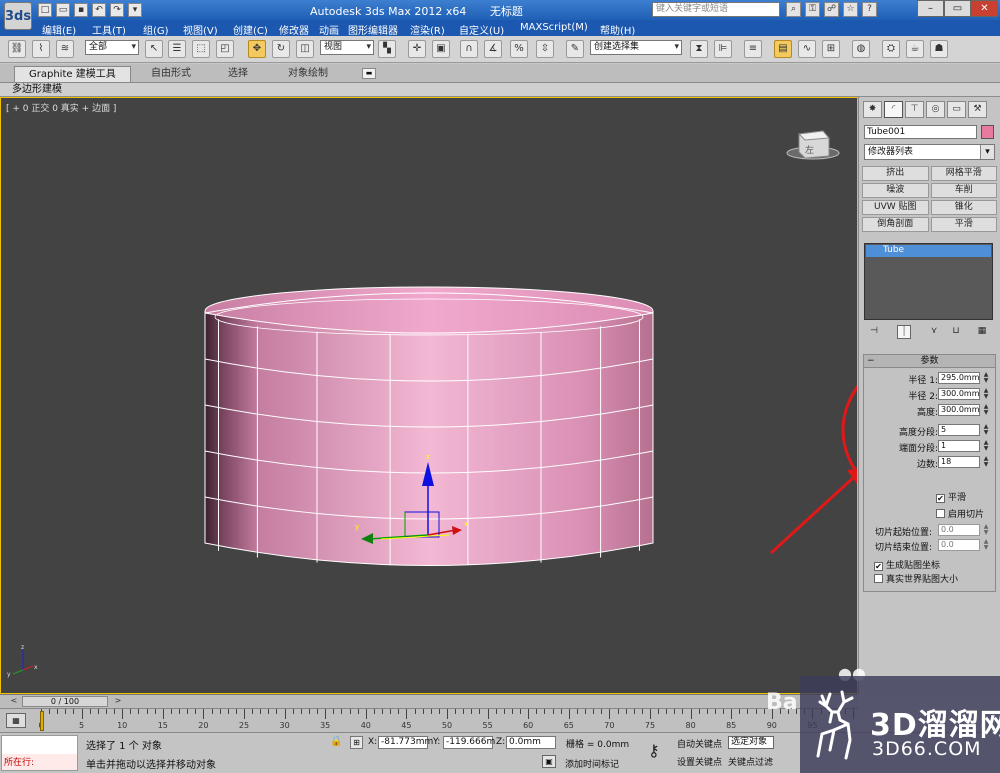 The height and width of the screenshot is (773, 1000). What do you see at coordinates (387, 49) in the screenshot?
I see `pivot-center-icon: ▚` at bounding box center [387, 49].